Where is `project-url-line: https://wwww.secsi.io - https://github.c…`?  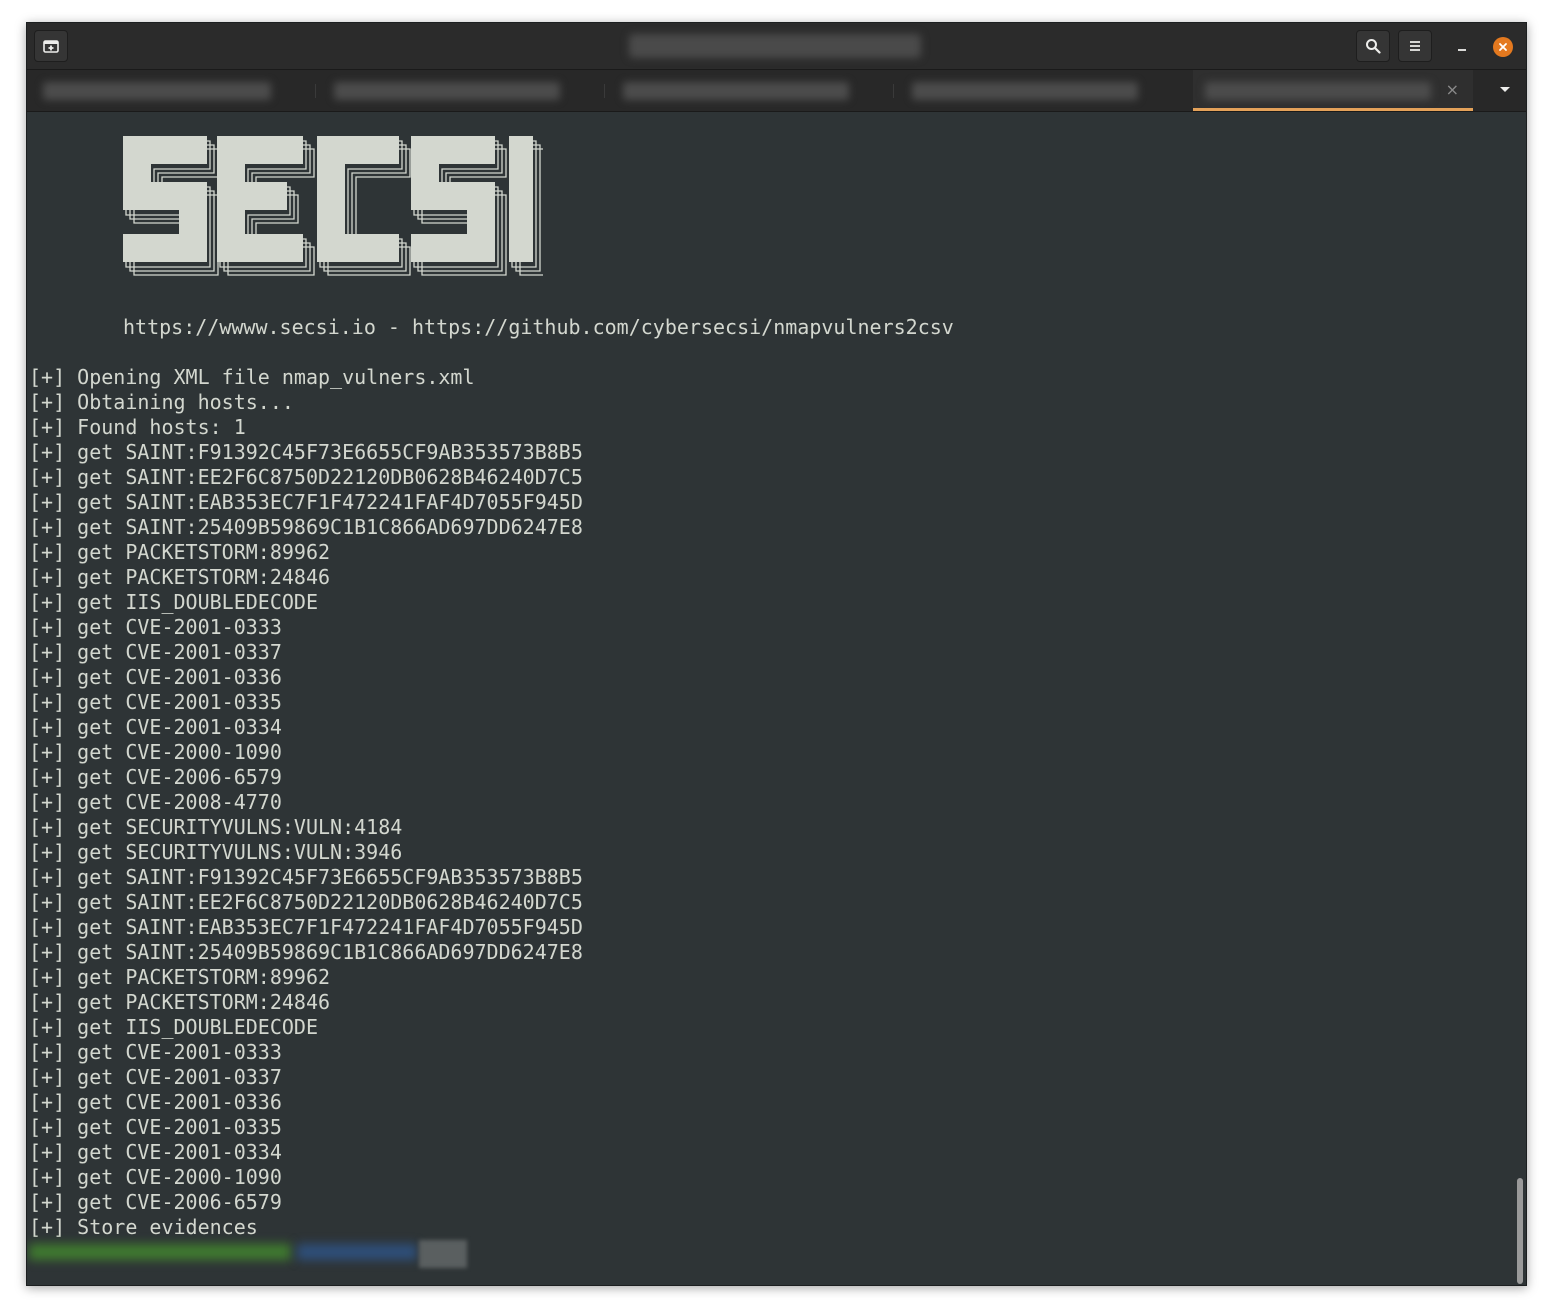 project-url-line: https://wwww.secsi.io - https://github.c… is located at coordinates (538, 327).